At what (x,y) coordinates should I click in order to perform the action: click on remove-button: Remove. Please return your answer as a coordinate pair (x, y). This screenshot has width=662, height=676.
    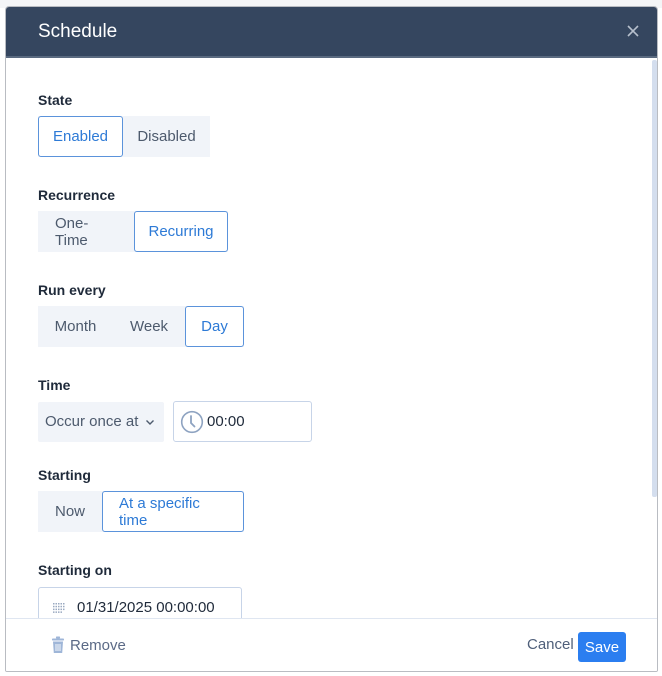
    Looking at the image, I should click on (88, 645).